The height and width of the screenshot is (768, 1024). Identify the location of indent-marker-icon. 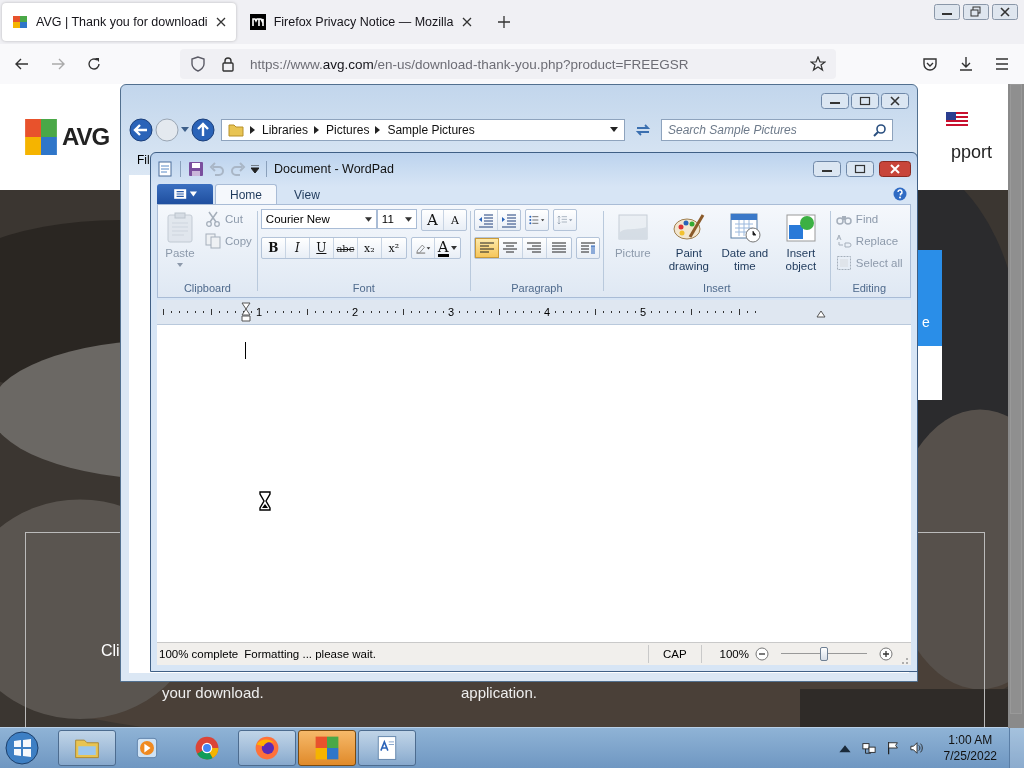
(246, 312).